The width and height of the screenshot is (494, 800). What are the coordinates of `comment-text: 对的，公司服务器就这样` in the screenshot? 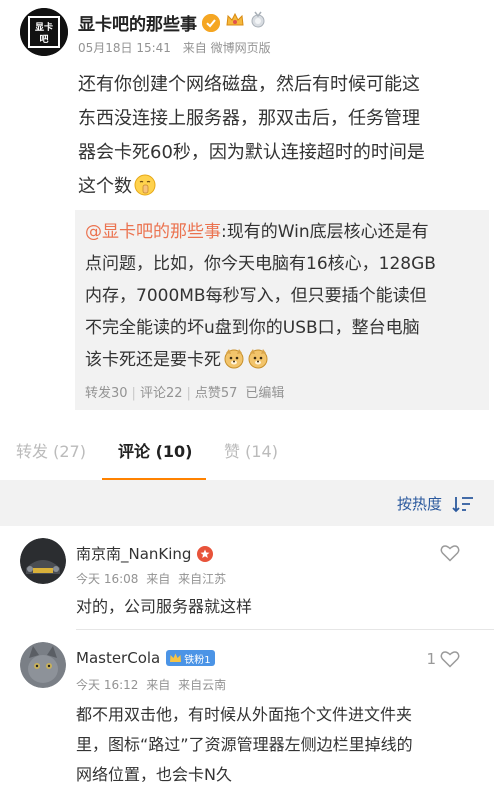 It's located at (164, 606).